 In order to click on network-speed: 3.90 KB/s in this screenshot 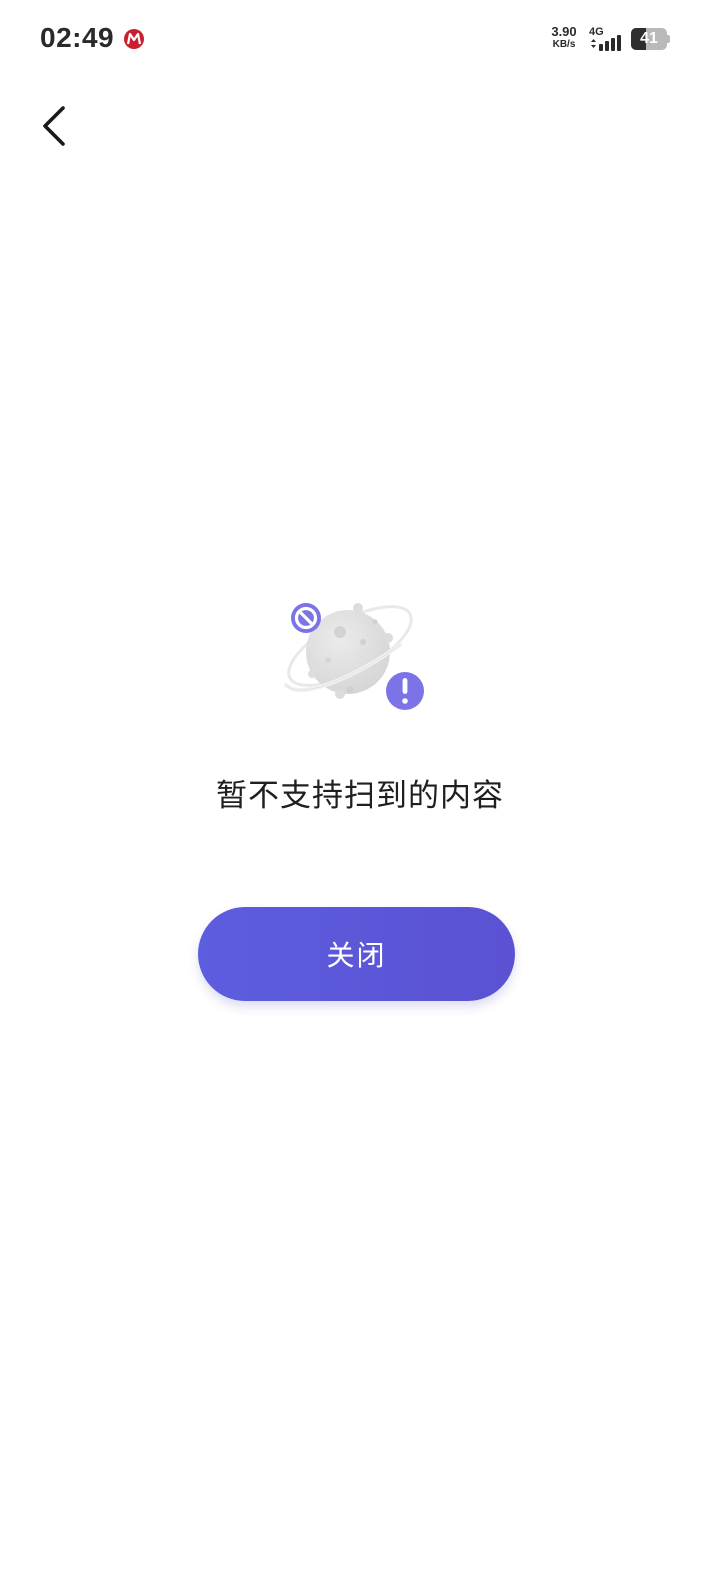, I will do `click(564, 38)`.